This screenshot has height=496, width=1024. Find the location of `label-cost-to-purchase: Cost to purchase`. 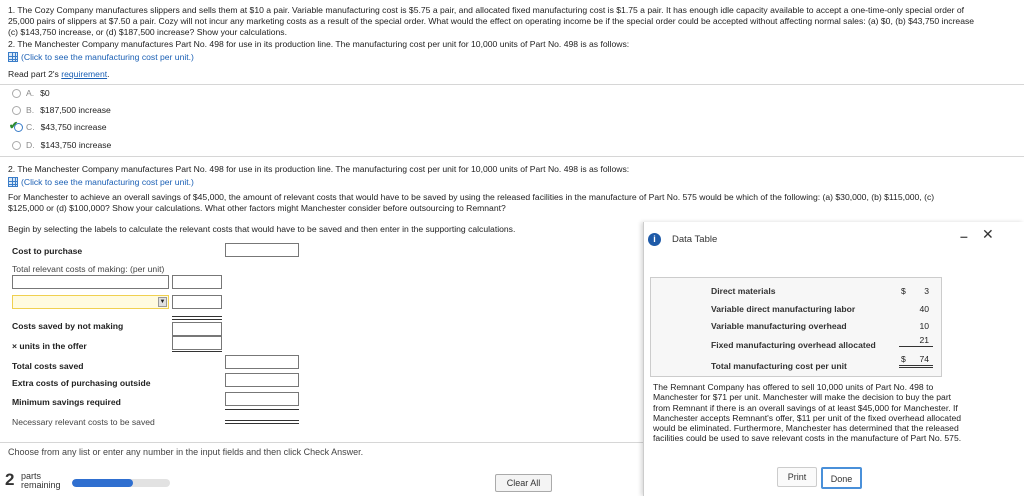

label-cost-to-purchase: Cost to purchase is located at coordinates (47, 251).